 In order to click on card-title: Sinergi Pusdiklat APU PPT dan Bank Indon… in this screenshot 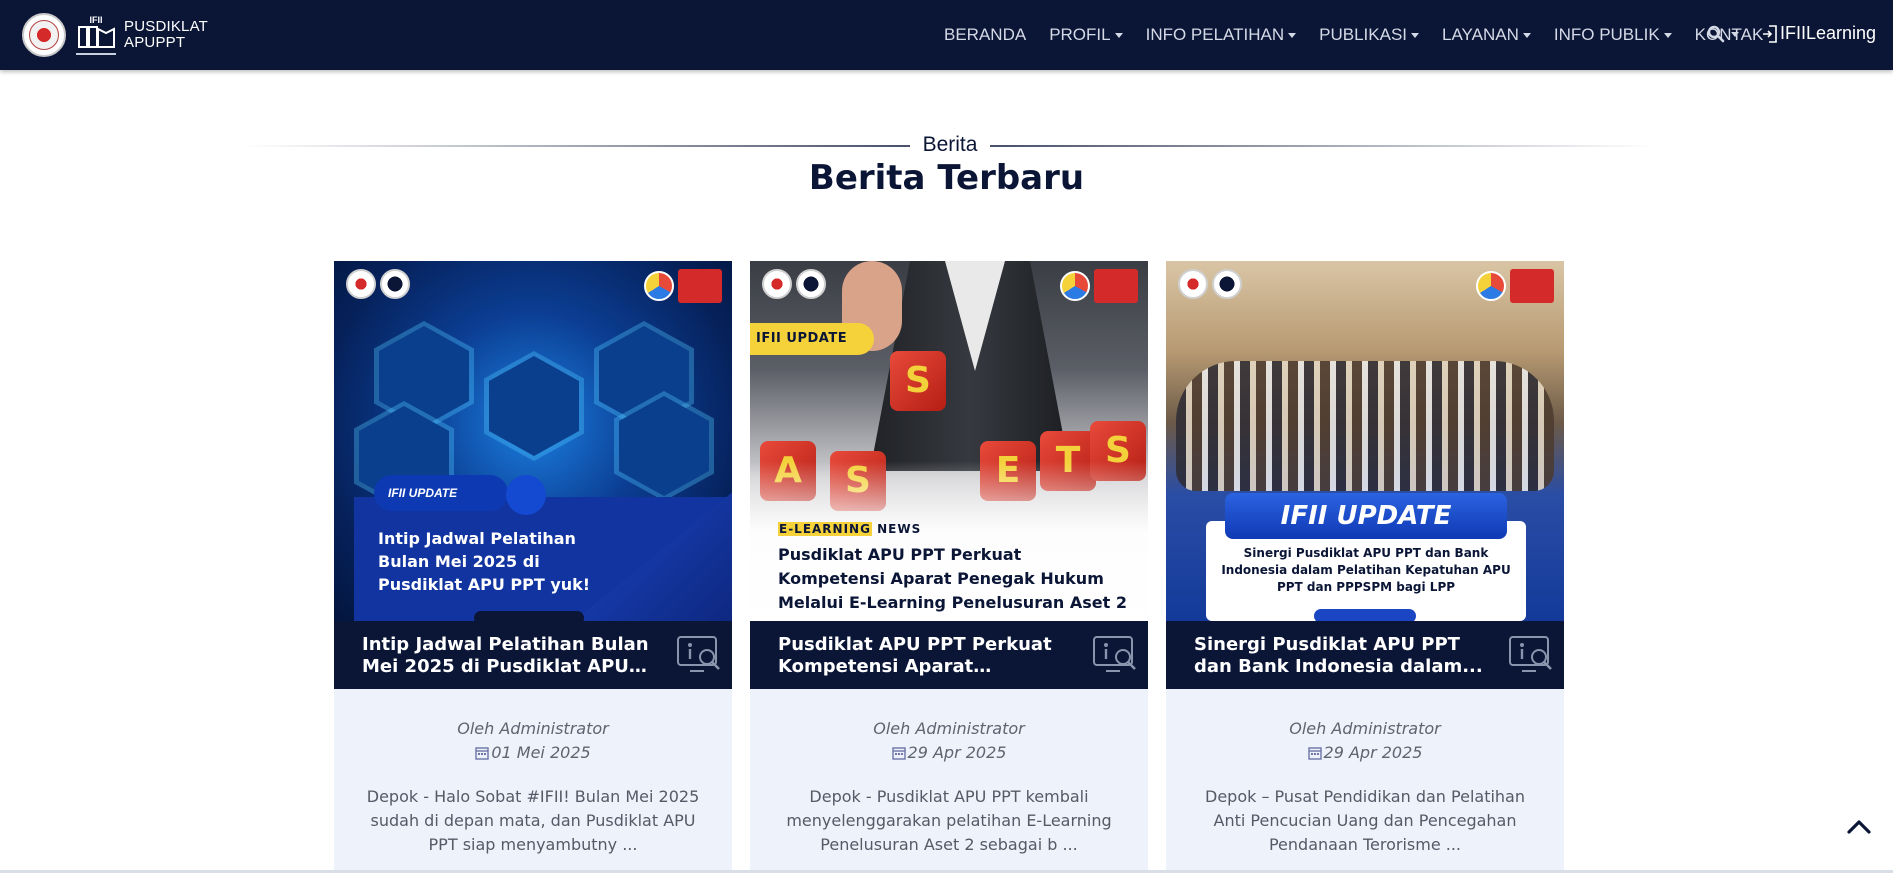, I will do `click(1344, 656)`.